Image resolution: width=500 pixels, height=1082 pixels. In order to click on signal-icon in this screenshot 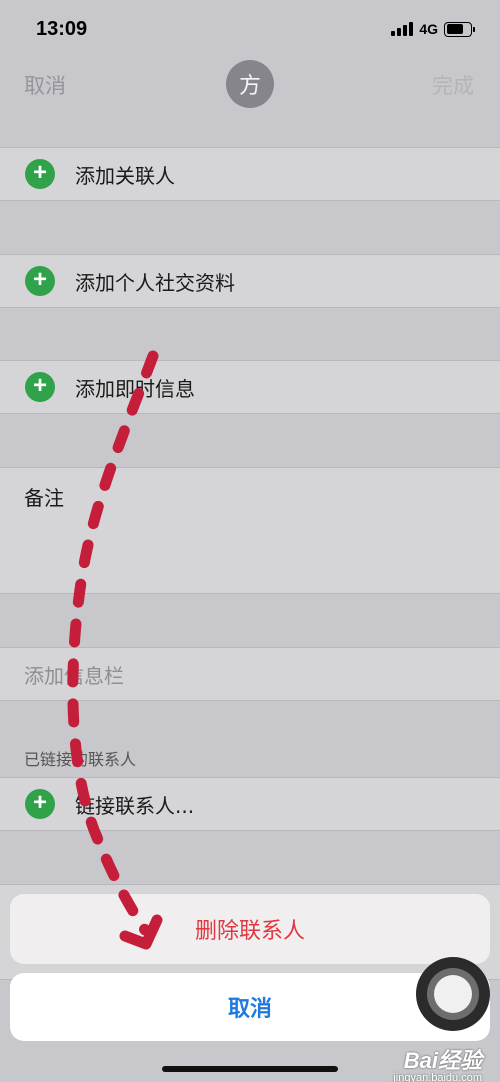, I will do `click(402, 29)`.